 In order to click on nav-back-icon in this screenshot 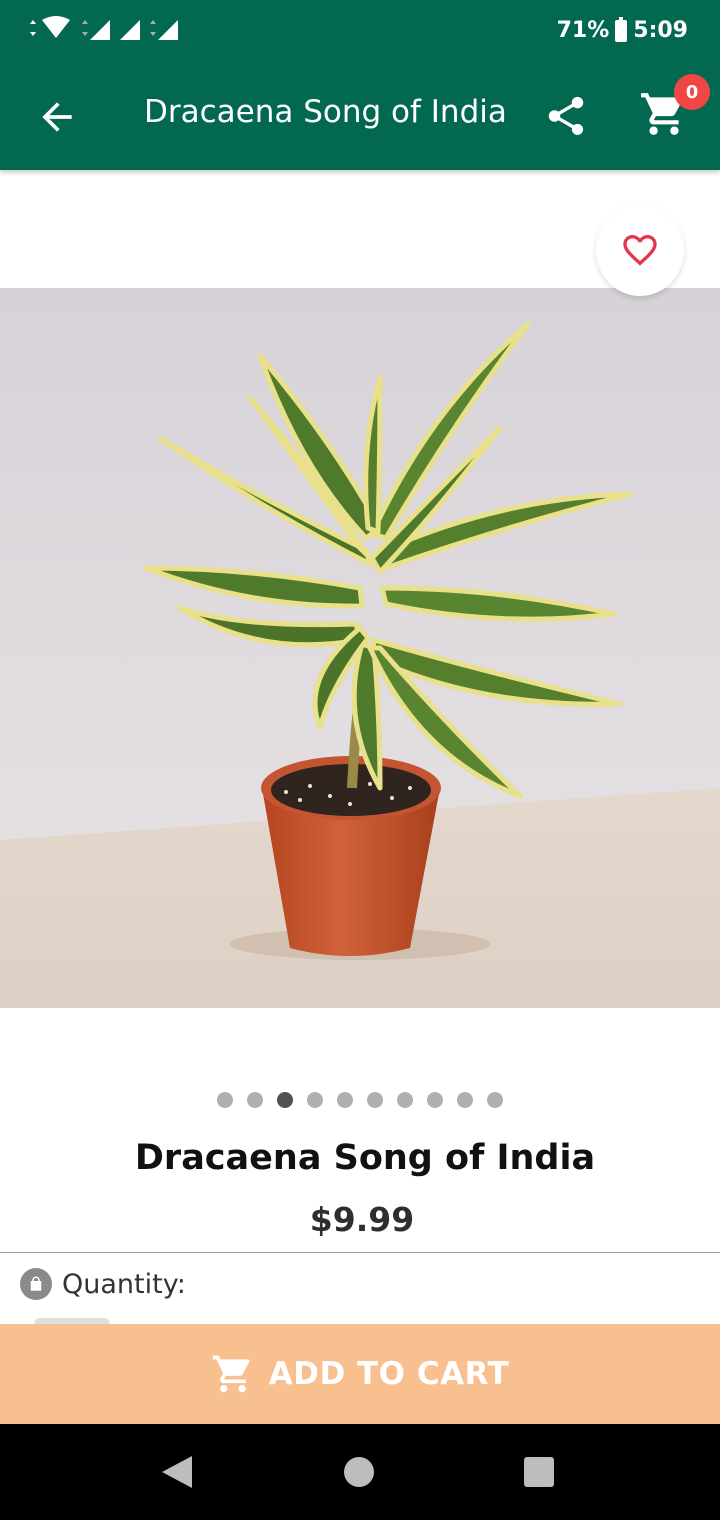, I will do `click(176, 1472)`.